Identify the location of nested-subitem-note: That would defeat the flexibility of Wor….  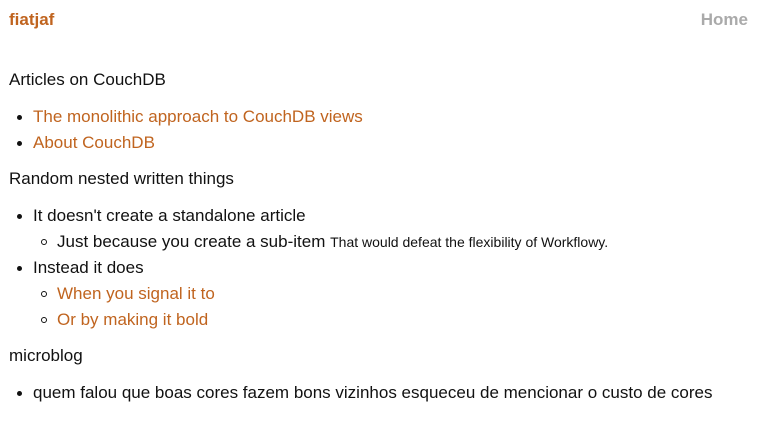
(469, 242).